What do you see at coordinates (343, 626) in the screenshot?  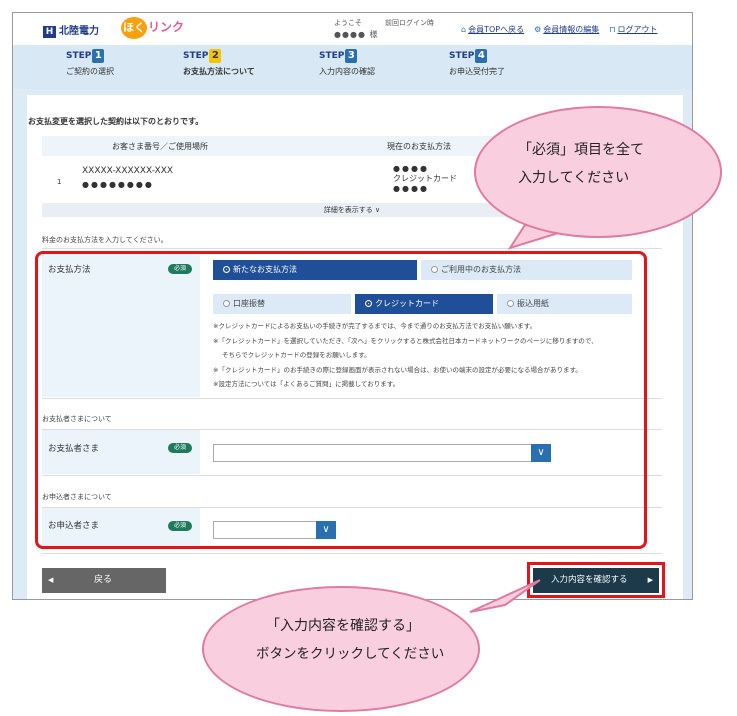 I see `bottom-callout-line1: 「入力内容を確認する」` at bounding box center [343, 626].